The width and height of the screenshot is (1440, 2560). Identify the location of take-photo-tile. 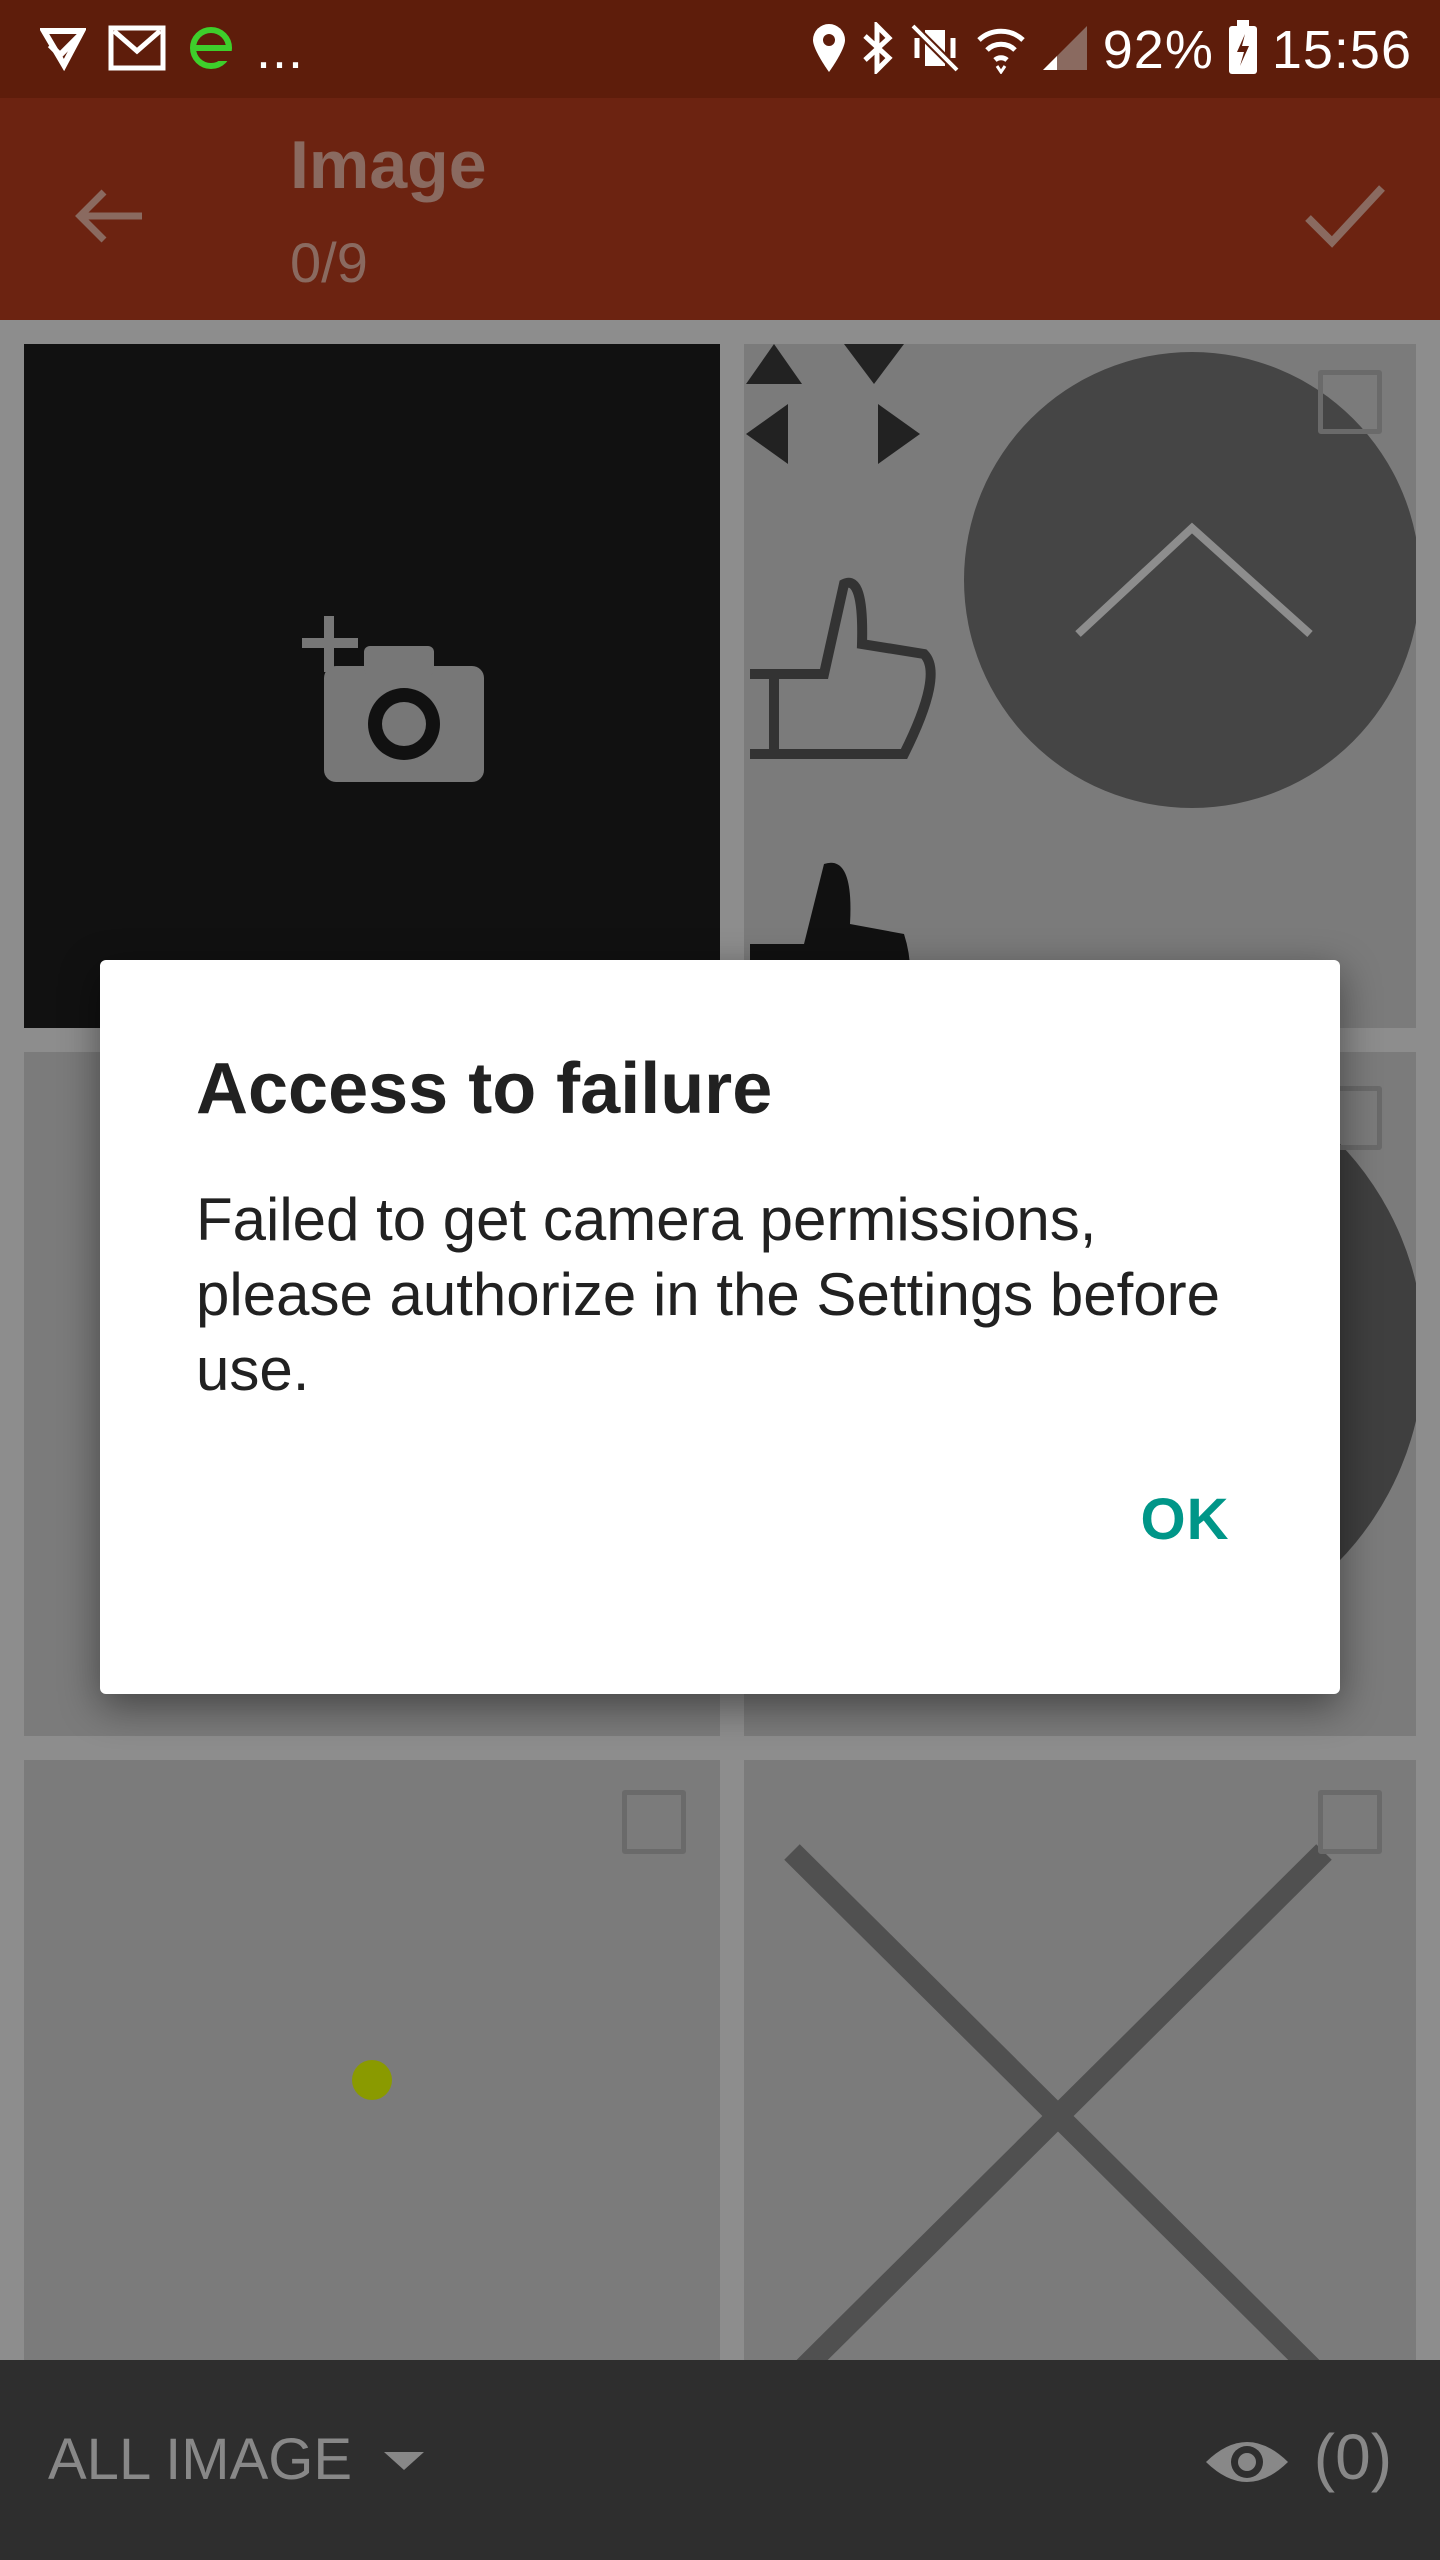
(372, 686).